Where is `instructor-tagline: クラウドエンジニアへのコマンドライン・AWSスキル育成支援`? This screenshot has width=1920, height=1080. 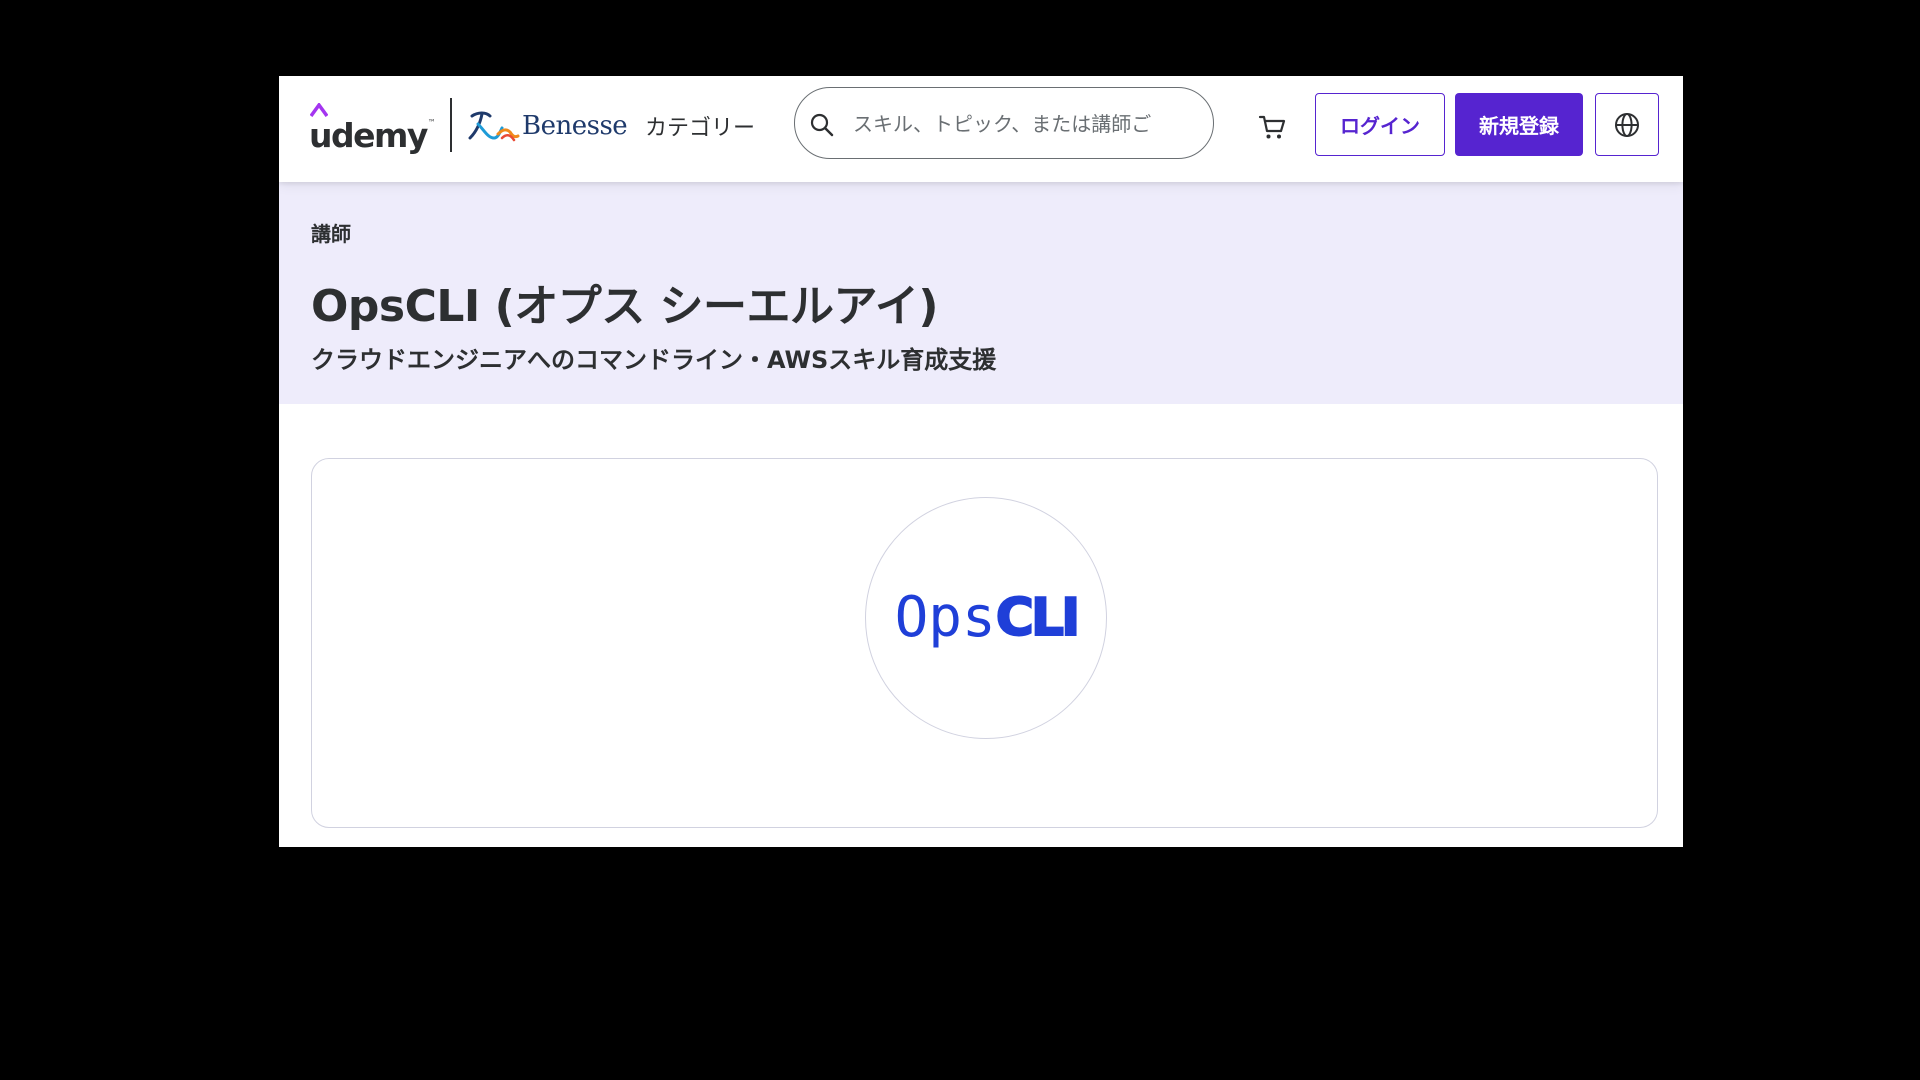 instructor-tagline: クラウドエンジニアへのコマンドライン・AWSスキル育成支援 is located at coordinates (654, 360).